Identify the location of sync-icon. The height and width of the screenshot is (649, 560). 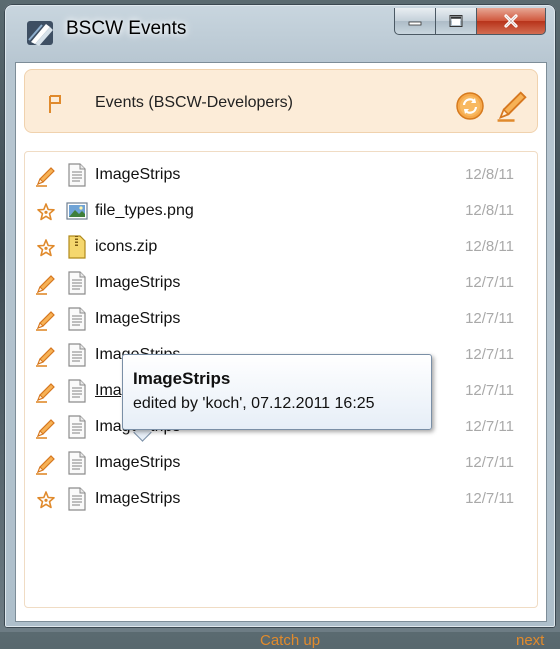
(470, 106).